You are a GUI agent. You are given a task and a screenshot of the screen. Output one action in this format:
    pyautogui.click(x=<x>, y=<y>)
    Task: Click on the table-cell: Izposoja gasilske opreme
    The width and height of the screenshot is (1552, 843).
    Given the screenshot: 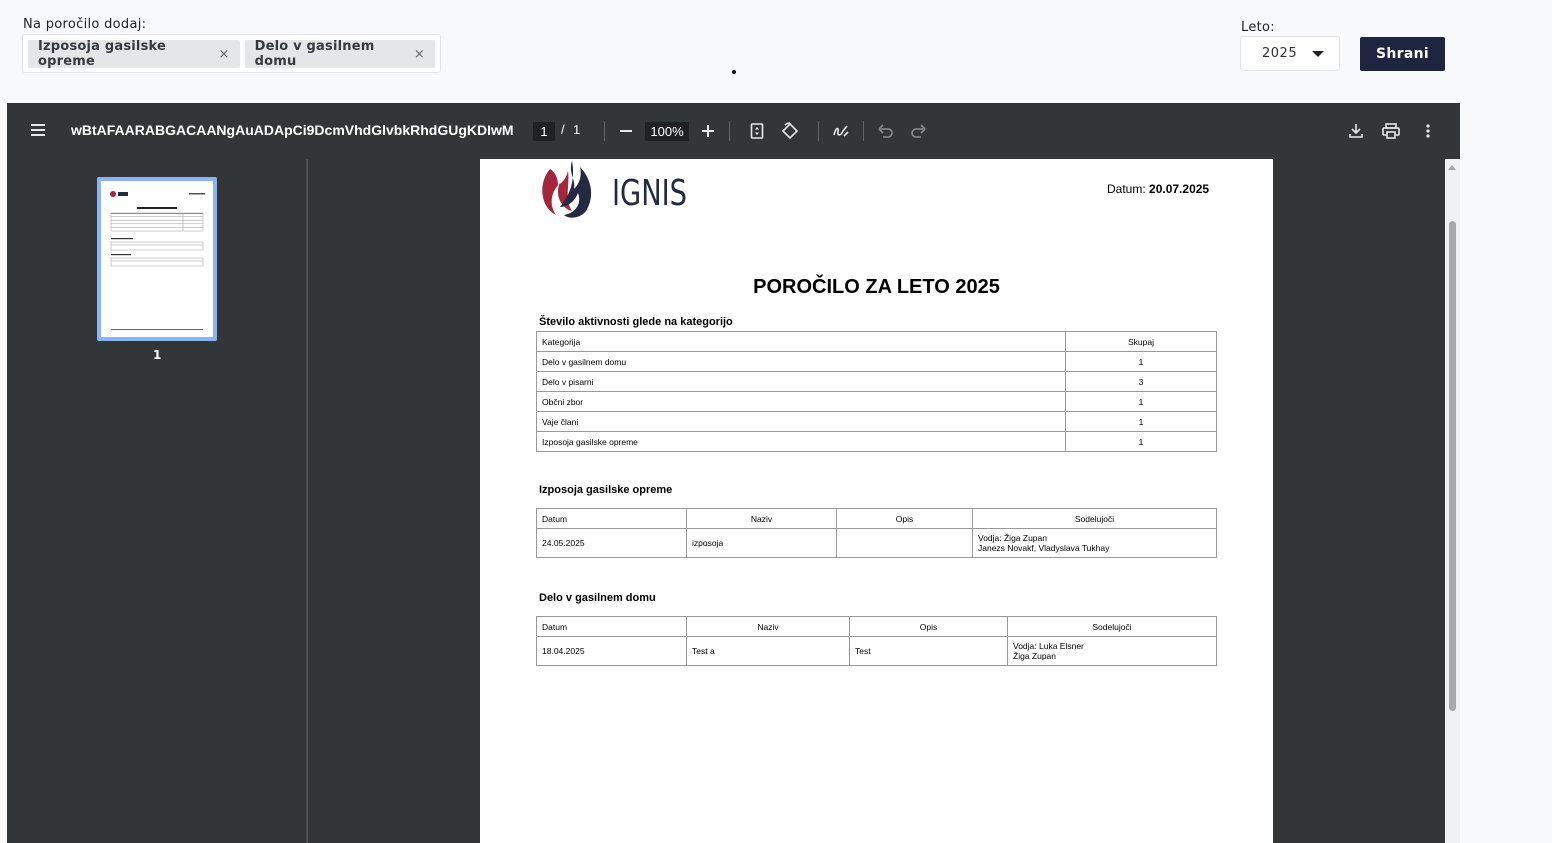 What is the action you would take?
    pyautogui.click(x=801, y=441)
    